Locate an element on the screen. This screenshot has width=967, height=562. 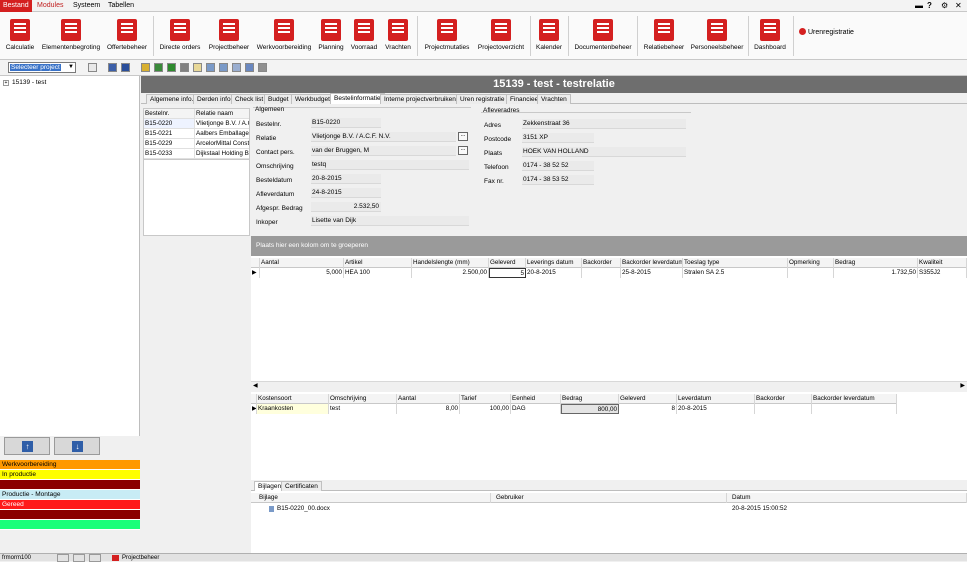
group-by-panel: Plaats hier een kolom om te groeperen is located at coordinates (609, 246).